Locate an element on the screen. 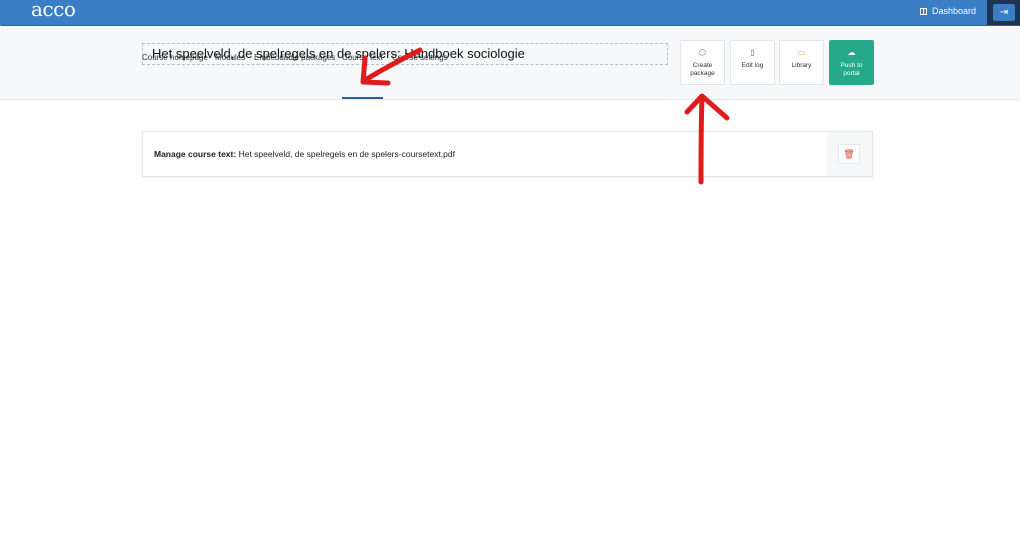 The image size is (1020, 548). cube-icon: ⬡ is located at coordinates (702, 52).